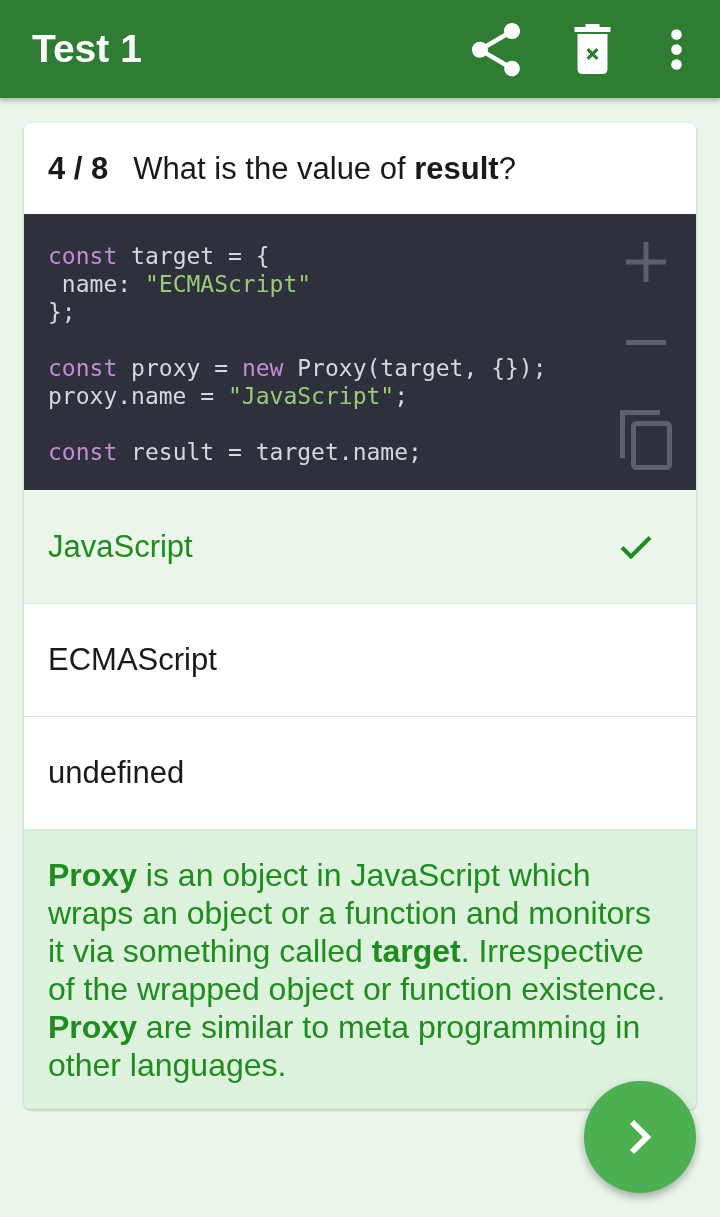  What do you see at coordinates (496, 49) in the screenshot?
I see `share-icon` at bounding box center [496, 49].